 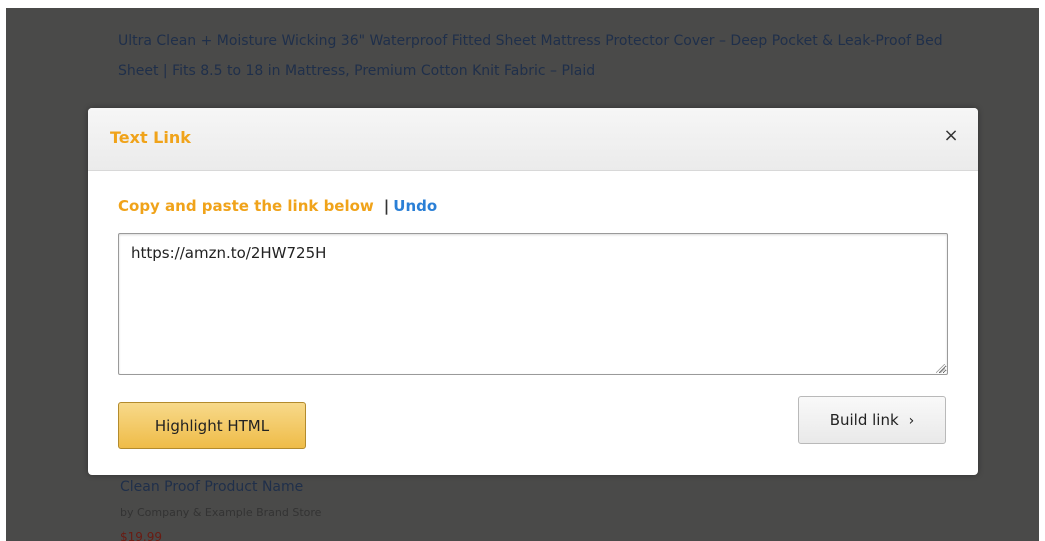 I want to click on instruction-text: Copy and paste the link below, so click(x=246, y=206).